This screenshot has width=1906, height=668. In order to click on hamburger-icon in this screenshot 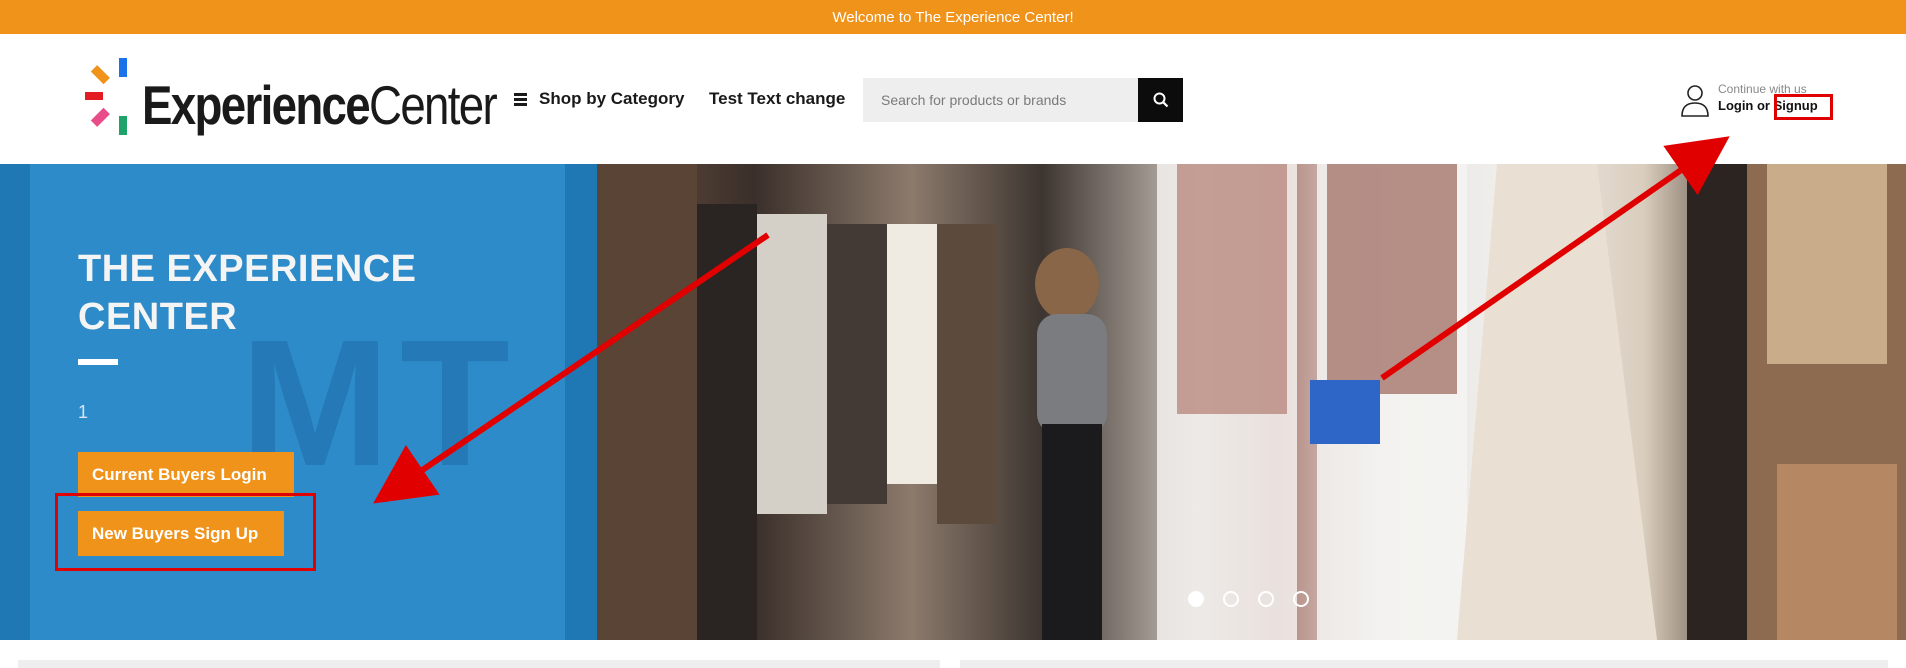, I will do `click(520, 99)`.